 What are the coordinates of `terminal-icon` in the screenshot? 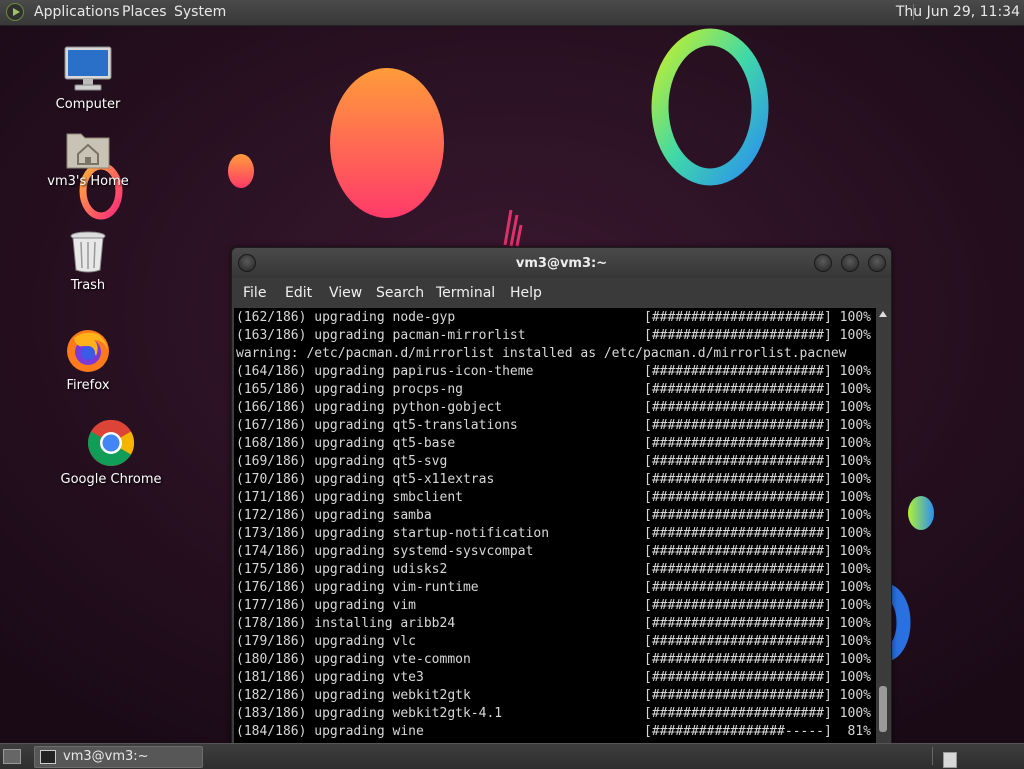 It's located at (48, 757).